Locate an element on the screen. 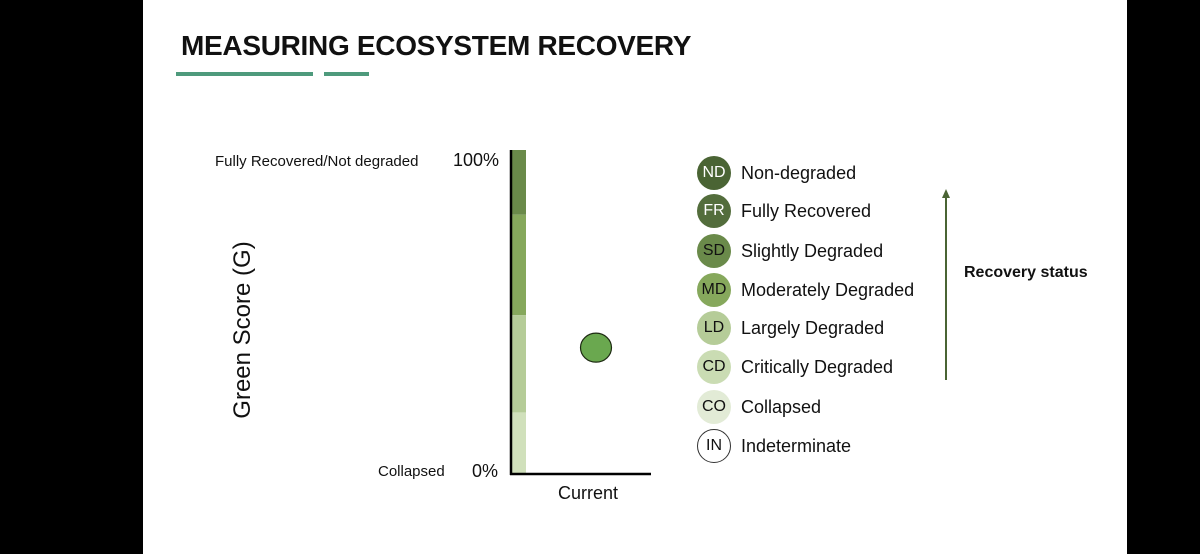 This screenshot has width=1200, height=554. legend-item-cd: CD Critically Degraded is located at coordinates (795, 367).